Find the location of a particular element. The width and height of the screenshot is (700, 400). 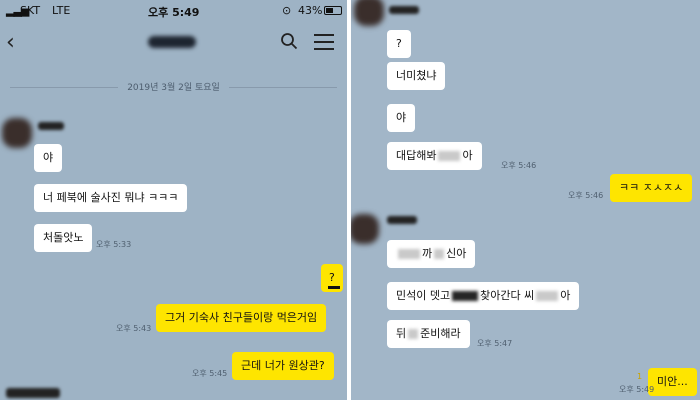

message-bubble: 너 페북에 술사진 뭐냐 ㅋㅋㅋ is located at coordinates (111, 198).